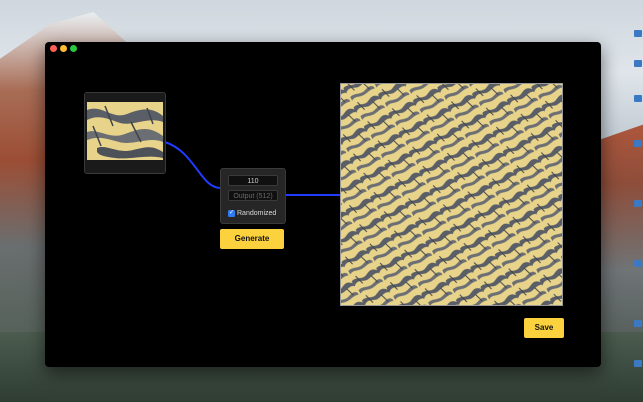 The image size is (643, 402). Describe the element at coordinates (253, 180) in the screenshot. I see `seed-input: 110` at that location.